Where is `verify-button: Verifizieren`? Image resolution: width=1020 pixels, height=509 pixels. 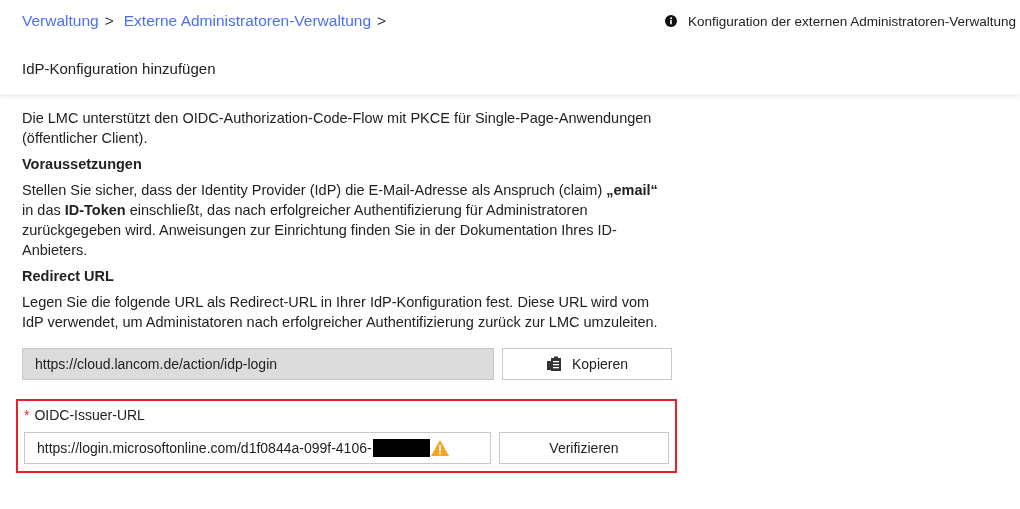 verify-button: Verifizieren is located at coordinates (584, 448).